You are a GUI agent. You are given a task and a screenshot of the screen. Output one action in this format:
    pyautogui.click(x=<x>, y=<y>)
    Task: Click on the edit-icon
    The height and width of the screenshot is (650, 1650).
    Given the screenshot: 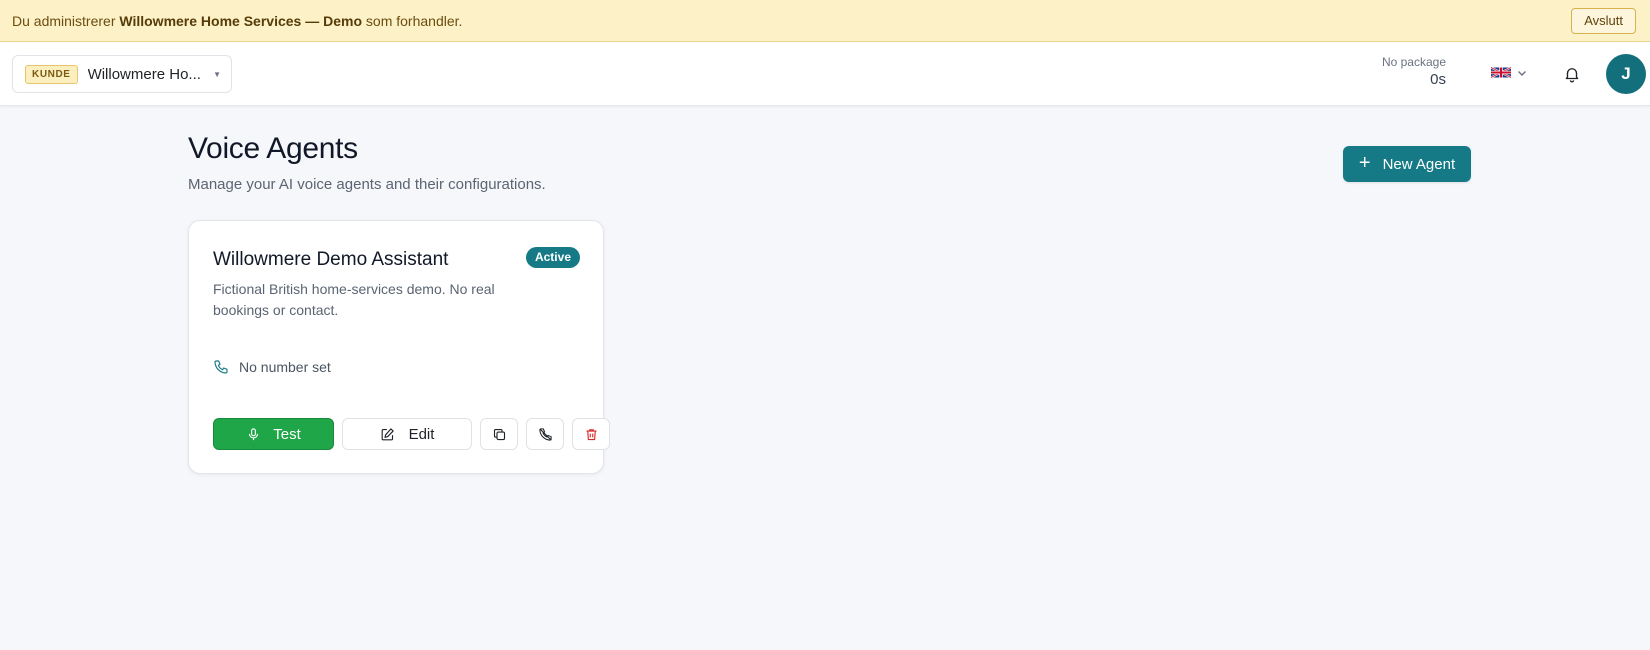 What is the action you would take?
    pyautogui.click(x=387, y=433)
    